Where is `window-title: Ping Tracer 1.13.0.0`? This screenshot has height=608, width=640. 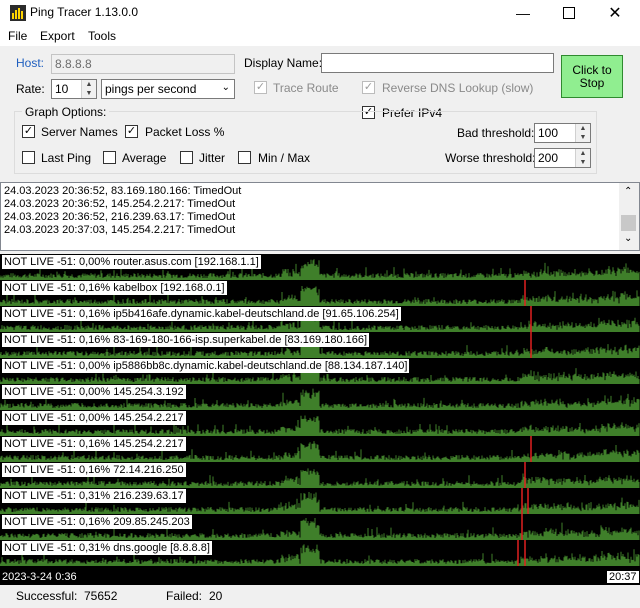 window-title: Ping Tracer 1.13.0.0 is located at coordinates (84, 12).